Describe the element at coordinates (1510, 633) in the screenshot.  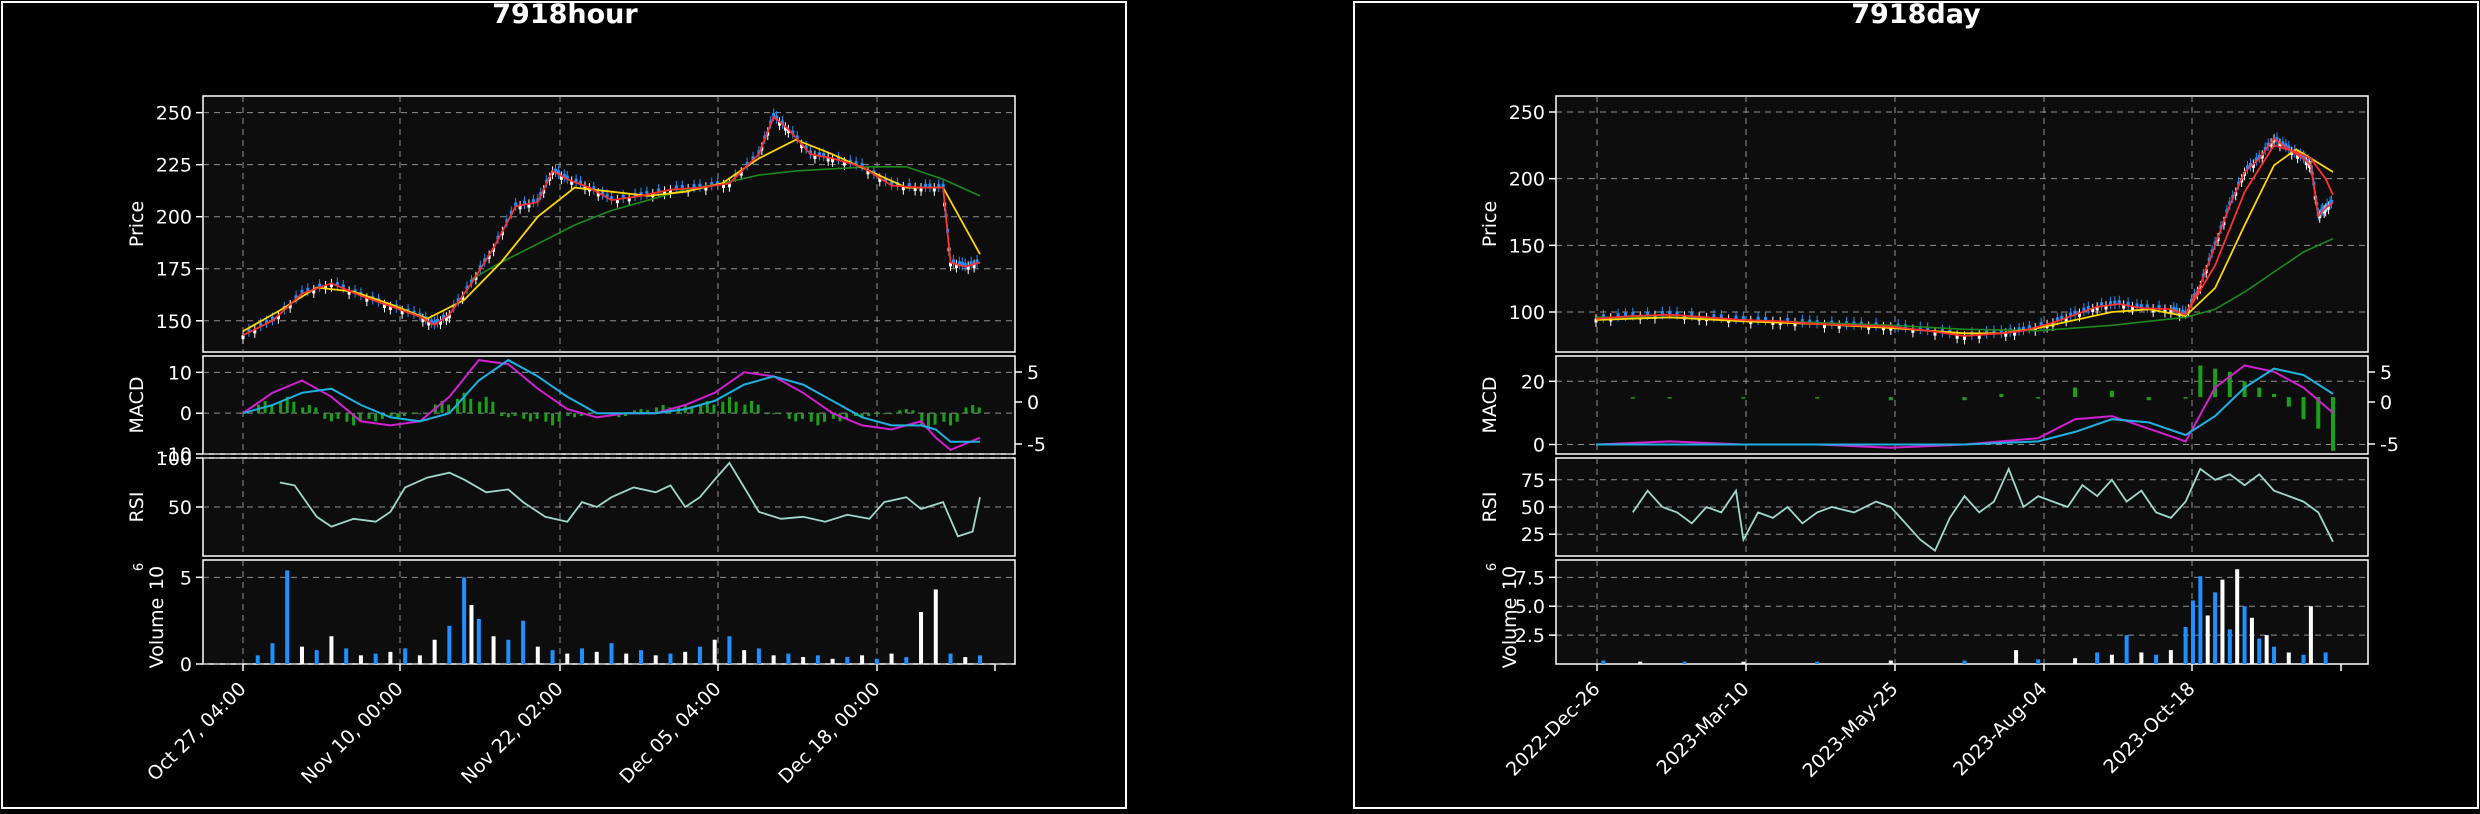
I see `volume-axis-label: Volume` at that location.